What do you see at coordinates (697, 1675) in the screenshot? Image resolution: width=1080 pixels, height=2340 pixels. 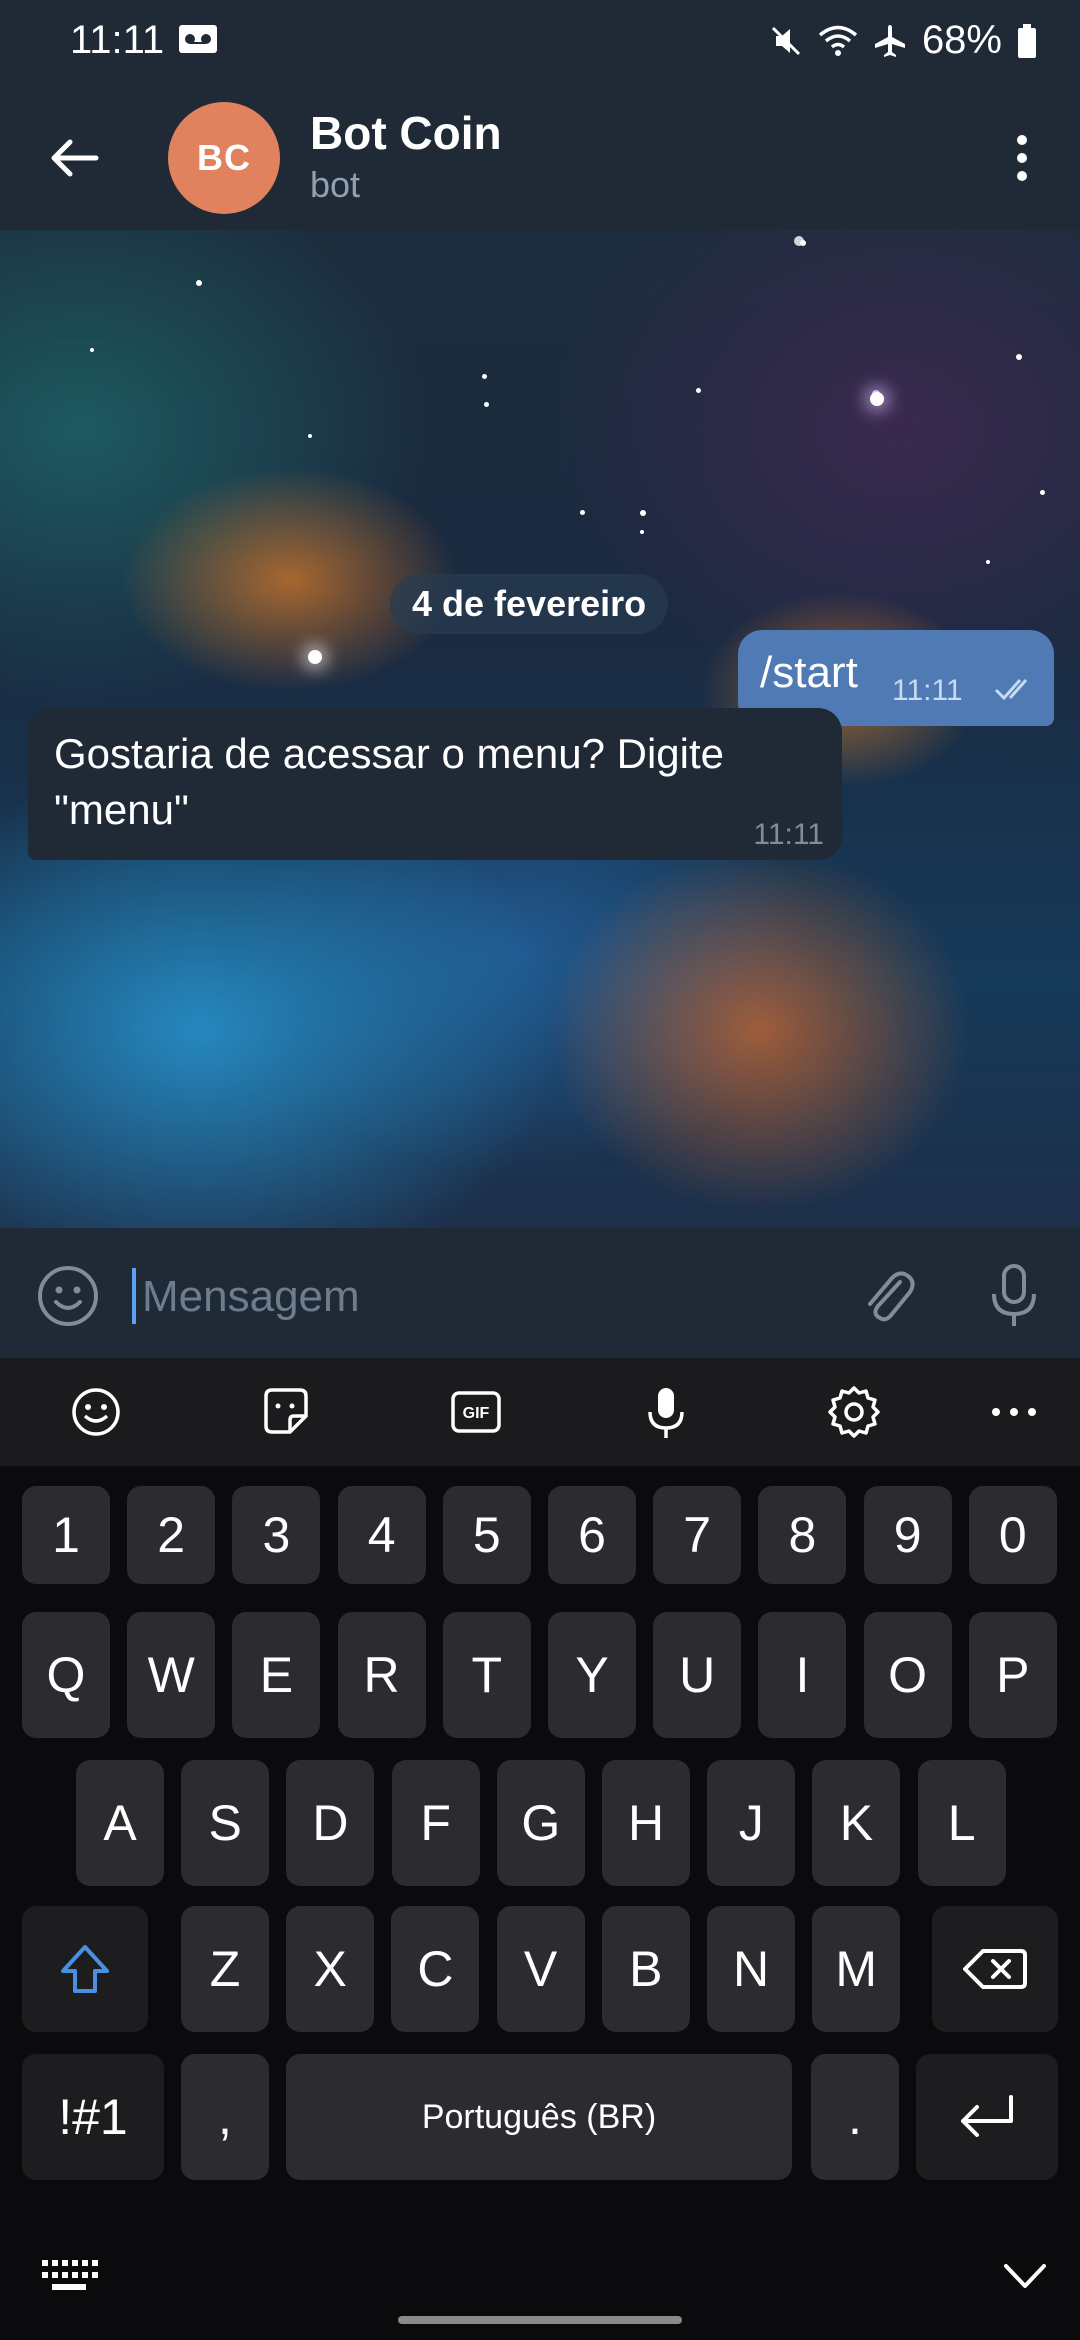 I see `key-u: U` at bounding box center [697, 1675].